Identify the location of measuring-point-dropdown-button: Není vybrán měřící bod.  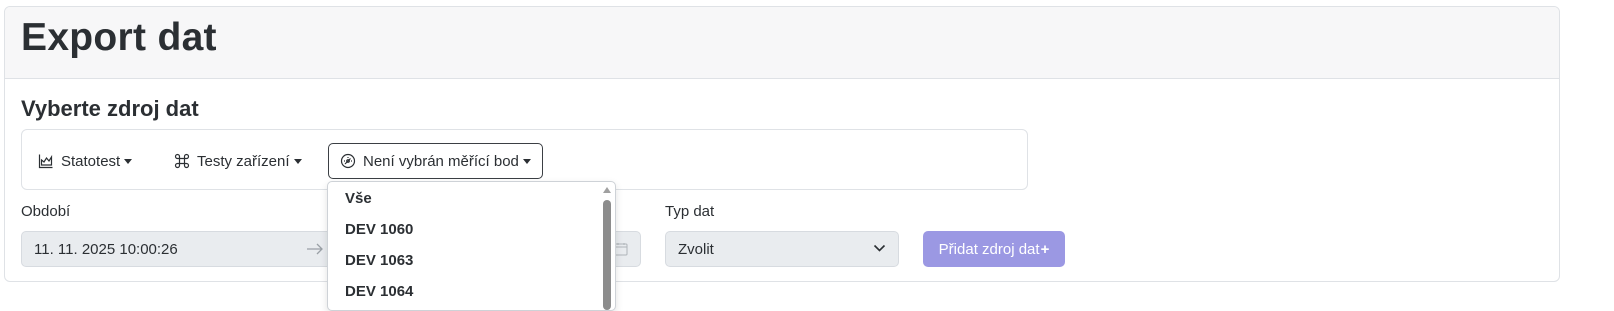
(435, 161).